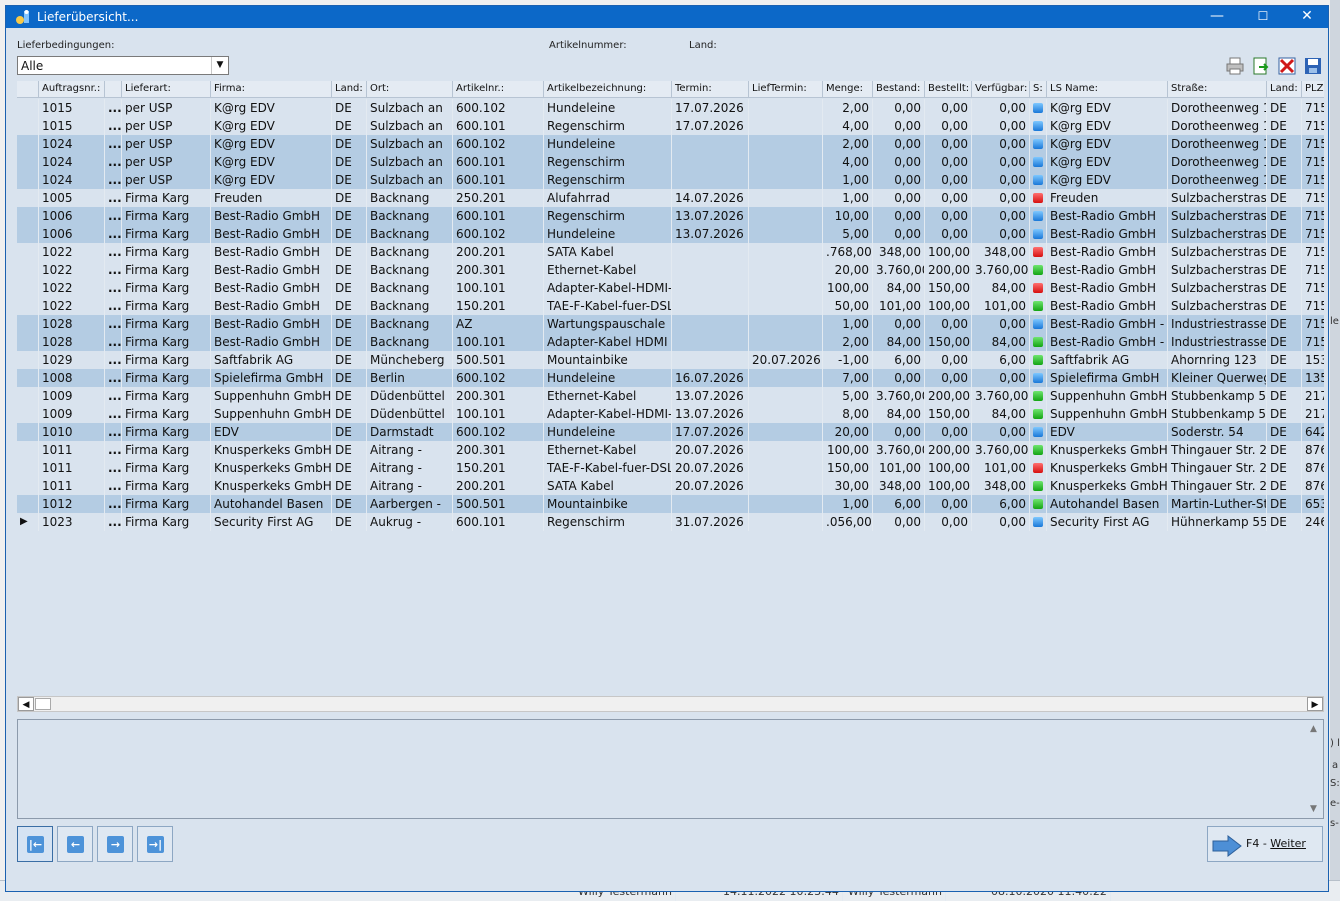  What do you see at coordinates (1263, 17) in the screenshot?
I see `maximize-button: ☐` at bounding box center [1263, 17].